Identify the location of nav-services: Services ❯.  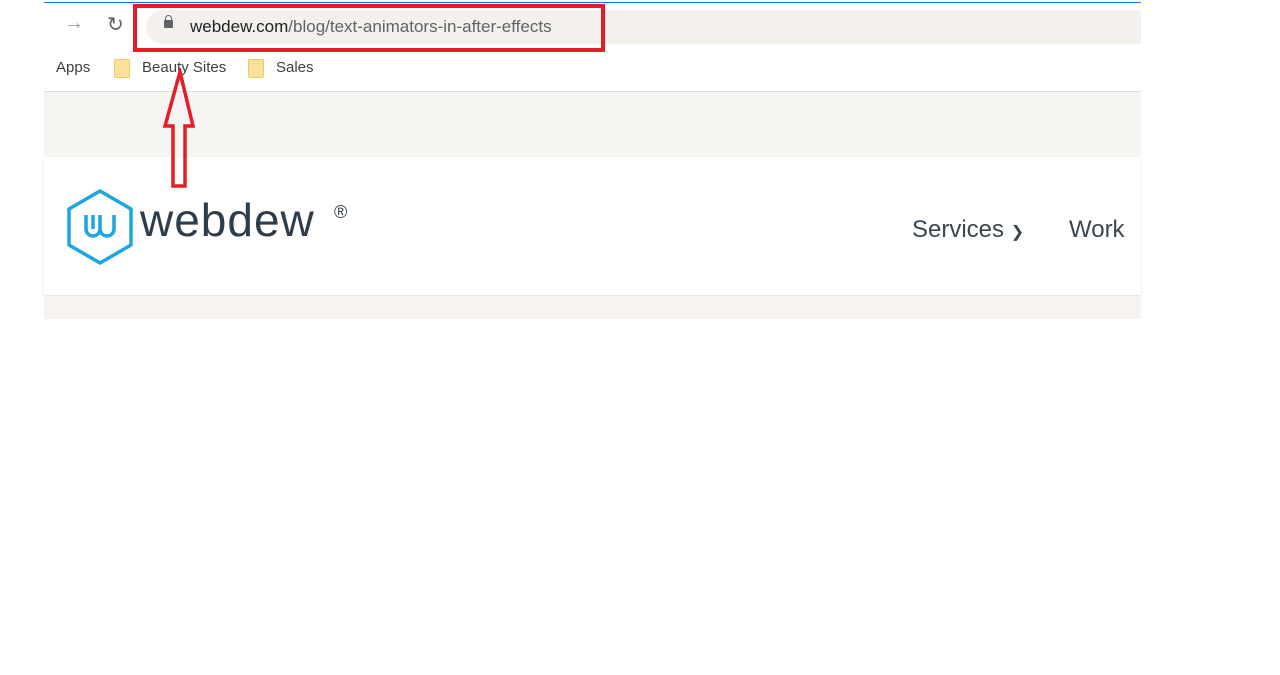
(968, 230).